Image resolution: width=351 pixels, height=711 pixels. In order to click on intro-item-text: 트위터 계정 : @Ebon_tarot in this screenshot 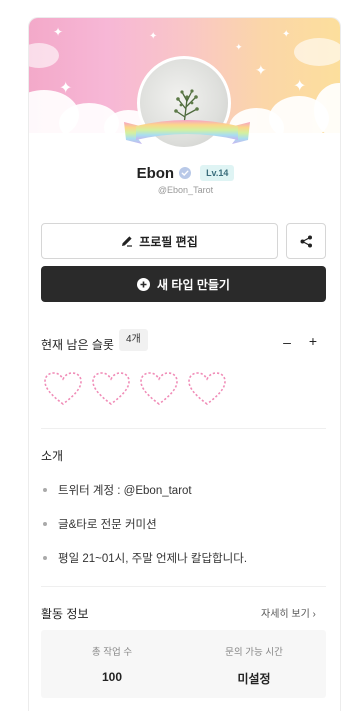, I will do `click(125, 491)`.